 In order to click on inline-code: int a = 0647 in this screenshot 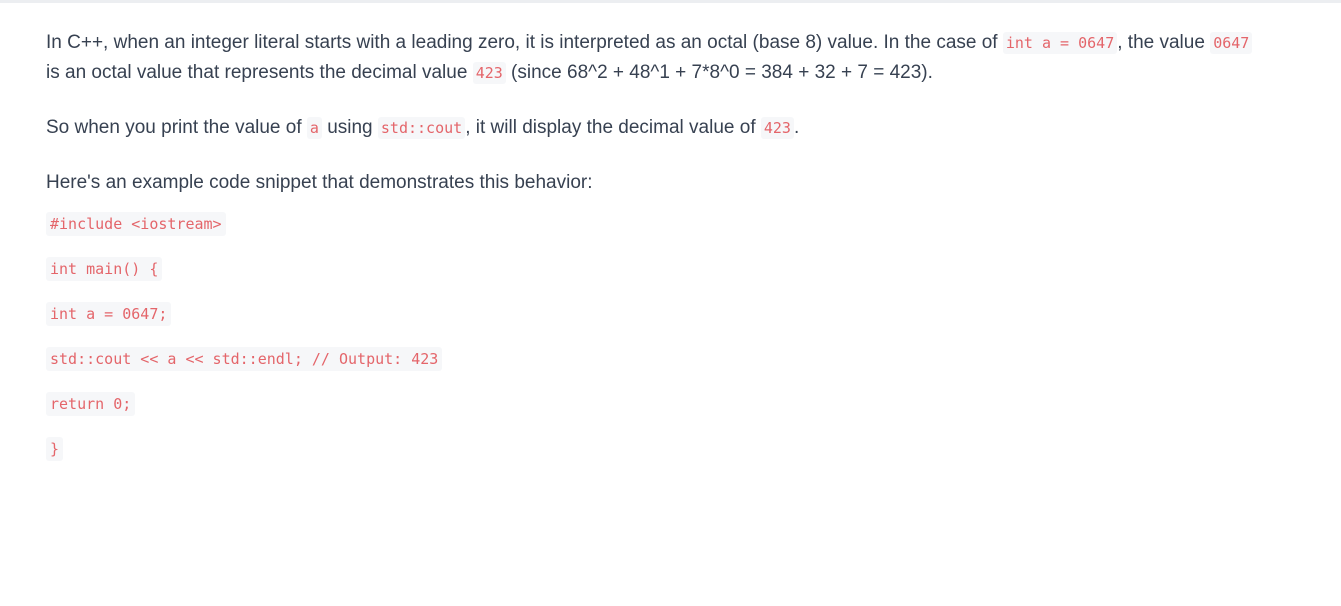, I will do `click(1060, 43)`.